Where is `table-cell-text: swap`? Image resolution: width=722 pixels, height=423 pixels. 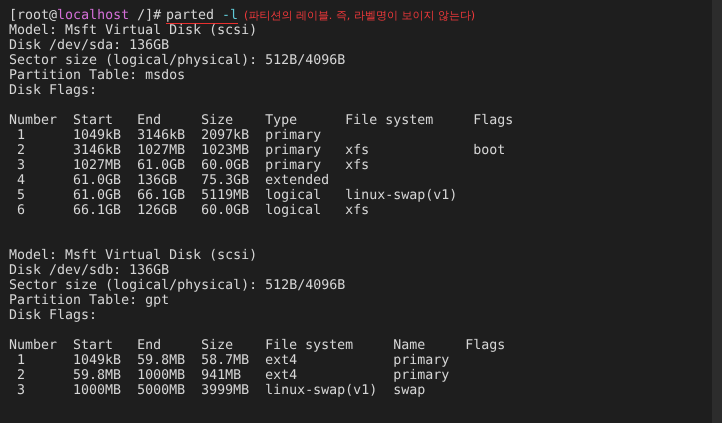 table-cell-text: swap is located at coordinates (409, 390).